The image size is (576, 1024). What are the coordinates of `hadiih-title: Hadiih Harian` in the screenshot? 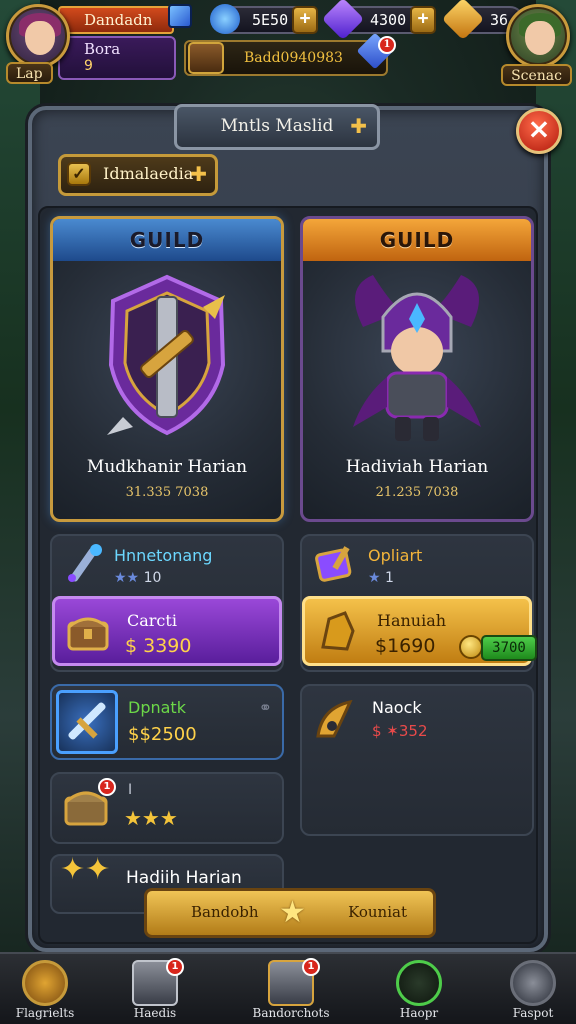 It's located at (184, 878).